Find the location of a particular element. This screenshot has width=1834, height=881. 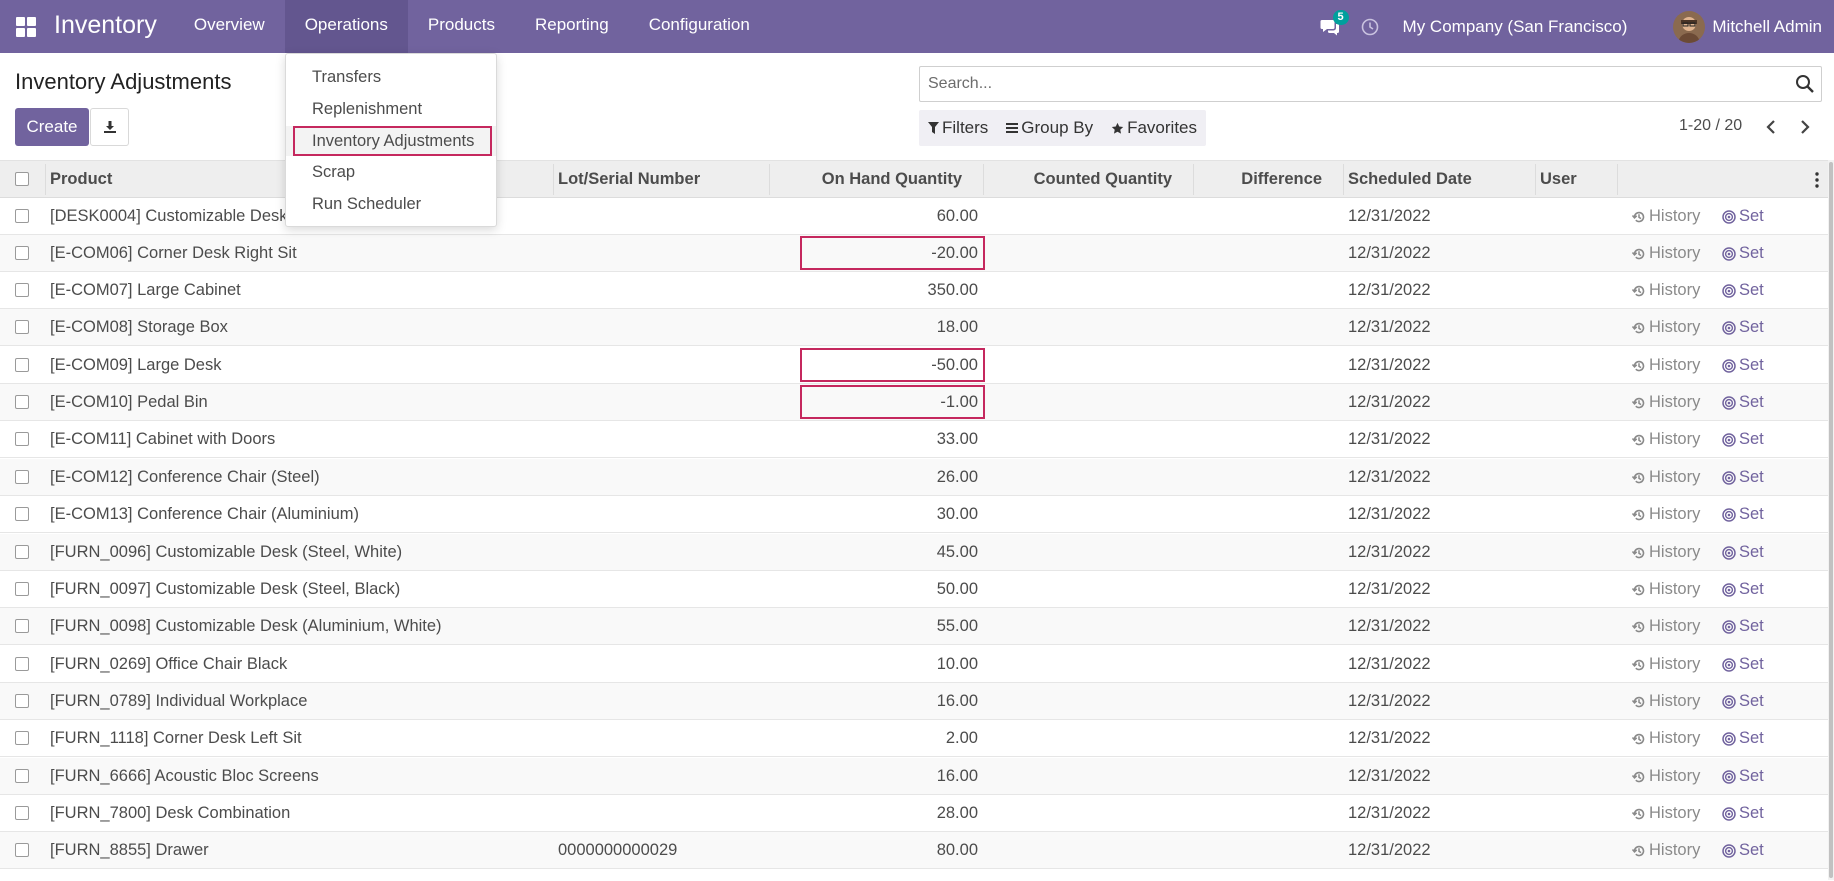

on-hand-quantity-cell: 80.00 is located at coordinates (876, 850).